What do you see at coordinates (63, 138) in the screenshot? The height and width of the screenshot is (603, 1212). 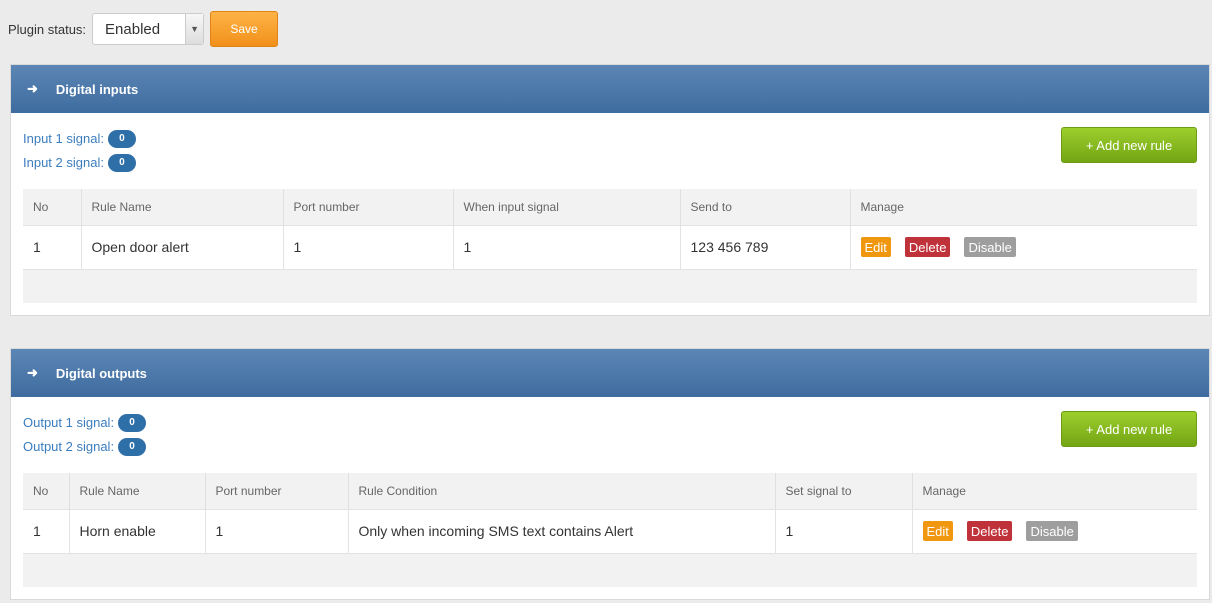 I see `signal-label: Input 1 signal:` at bounding box center [63, 138].